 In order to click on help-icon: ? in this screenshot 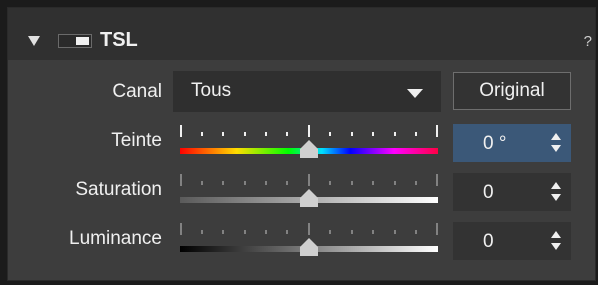, I will do `click(588, 41)`.